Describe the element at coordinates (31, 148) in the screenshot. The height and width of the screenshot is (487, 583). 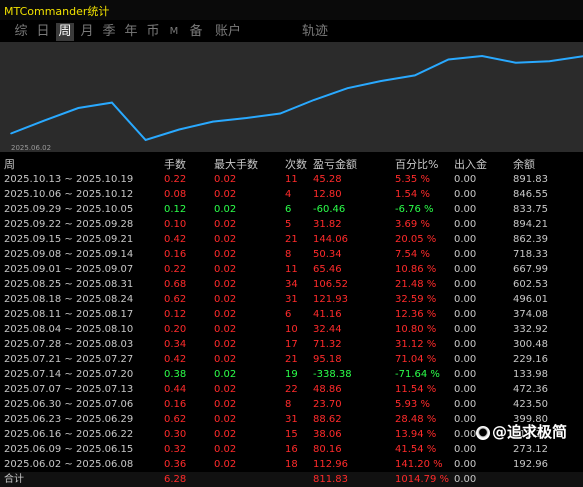
I see `chart-start-date: 2025.06.02` at that location.